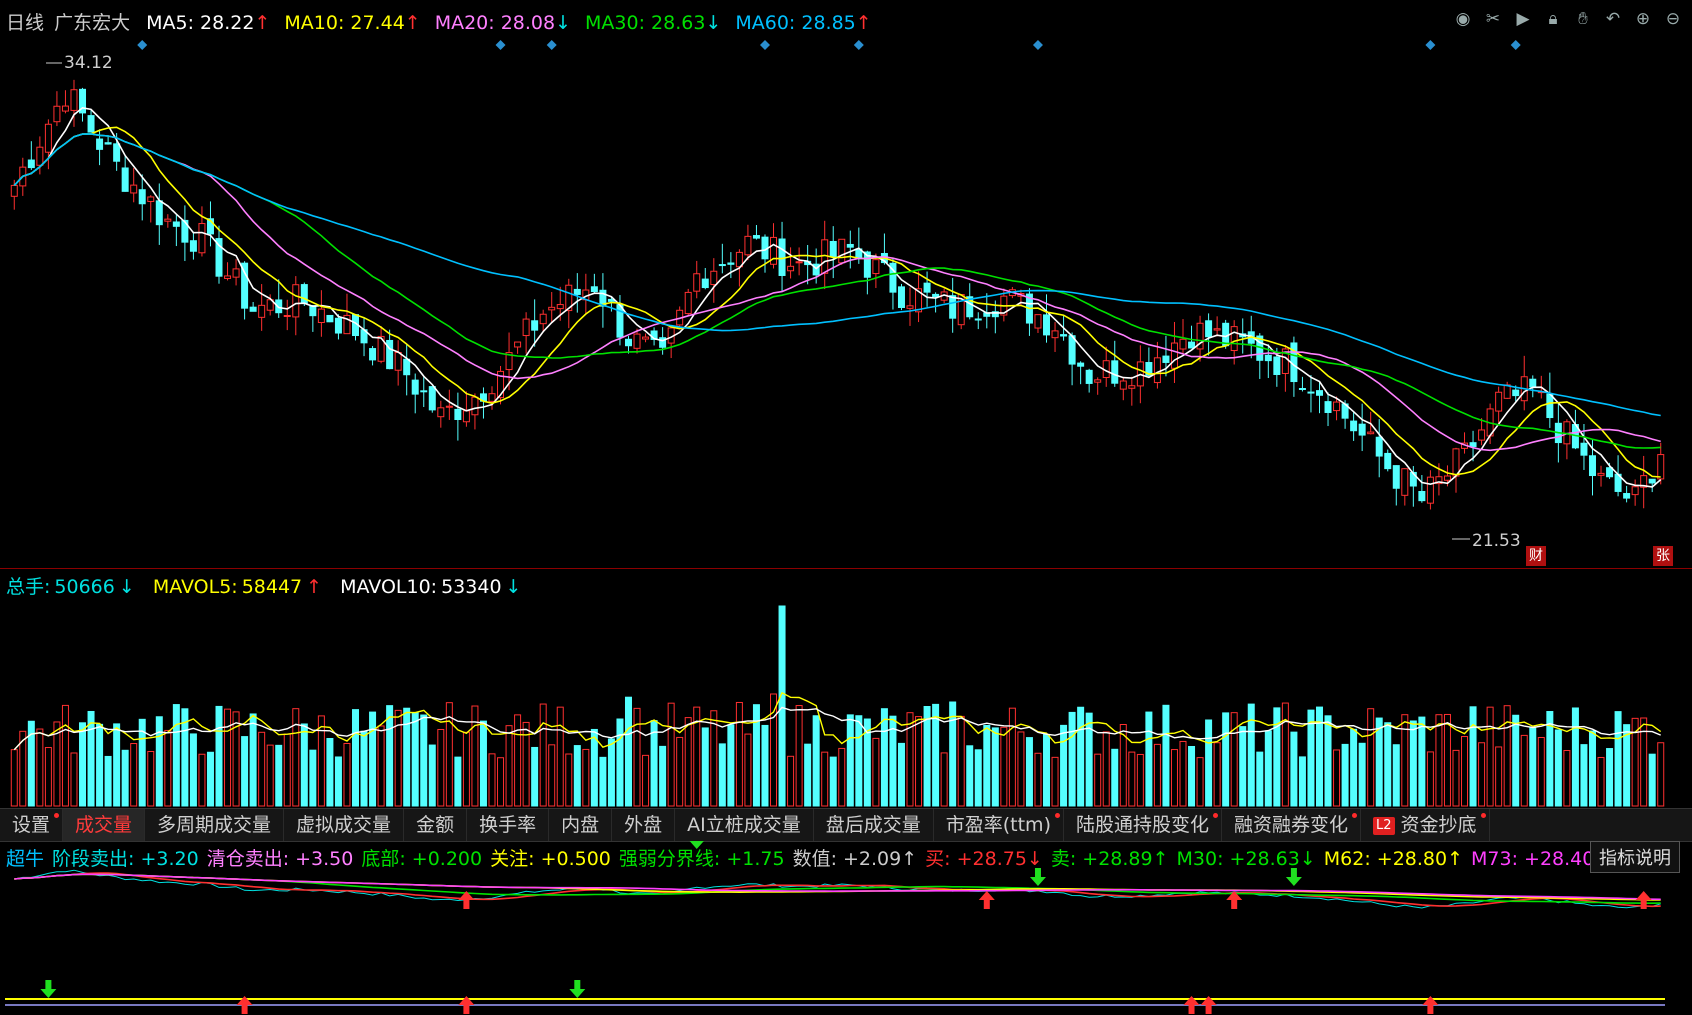 This screenshot has width=1692, height=1015. Describe the element at coordinates (1215, 815) in the screenshot. I see `notification-dot` at that location.